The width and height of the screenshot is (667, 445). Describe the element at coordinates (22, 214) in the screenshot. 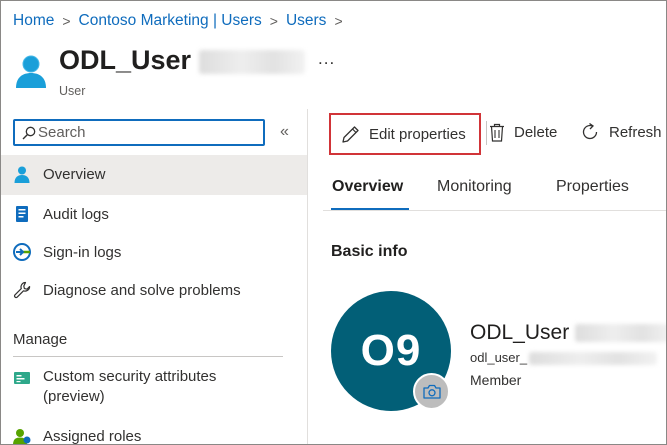

I see `audit-log-icon` at that location.